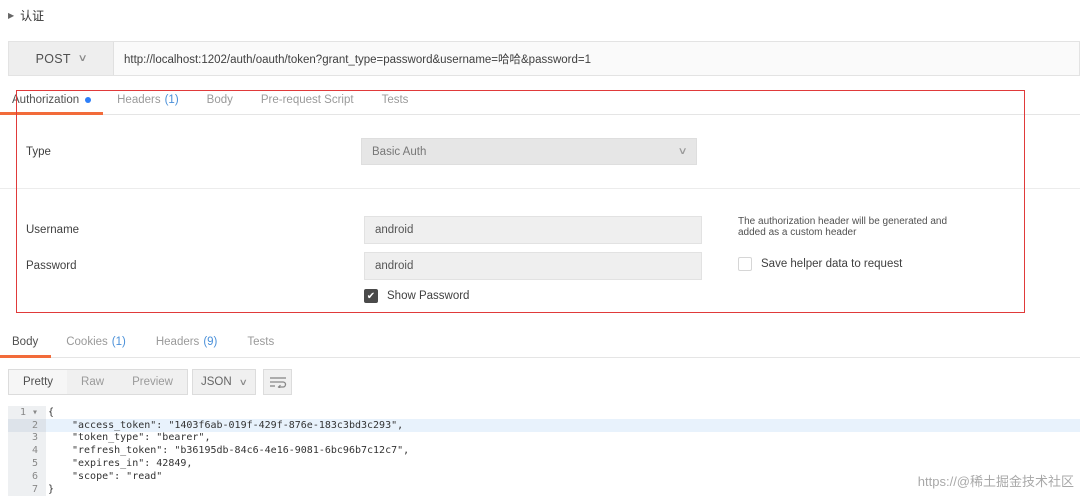  Describe the element at coordinates (27, 412) in the screenshot. I see `line-number: 1 ▾` at that location.